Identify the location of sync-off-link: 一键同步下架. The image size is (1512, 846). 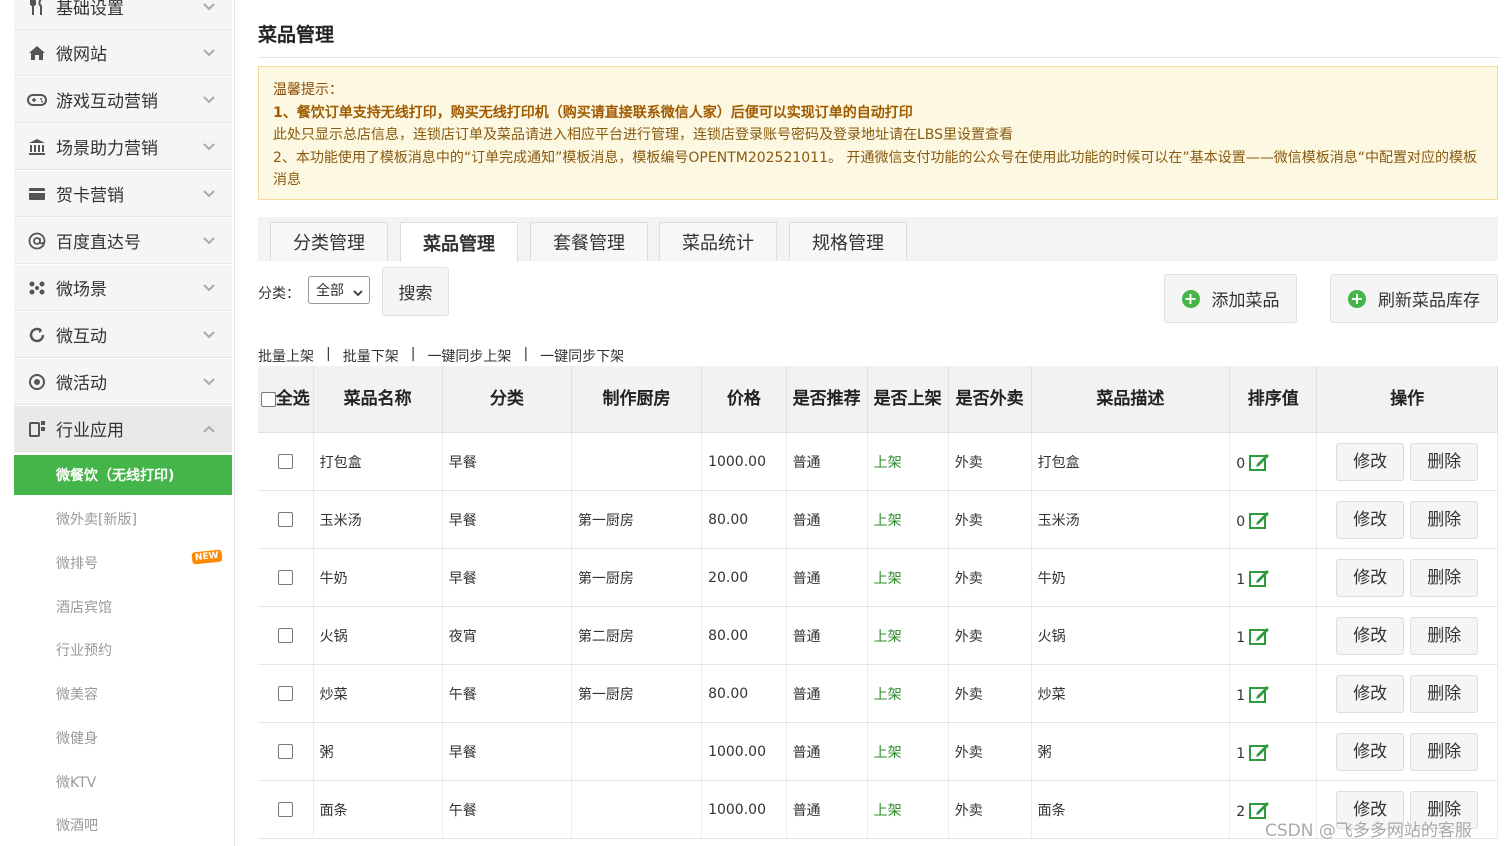
(582, 356).